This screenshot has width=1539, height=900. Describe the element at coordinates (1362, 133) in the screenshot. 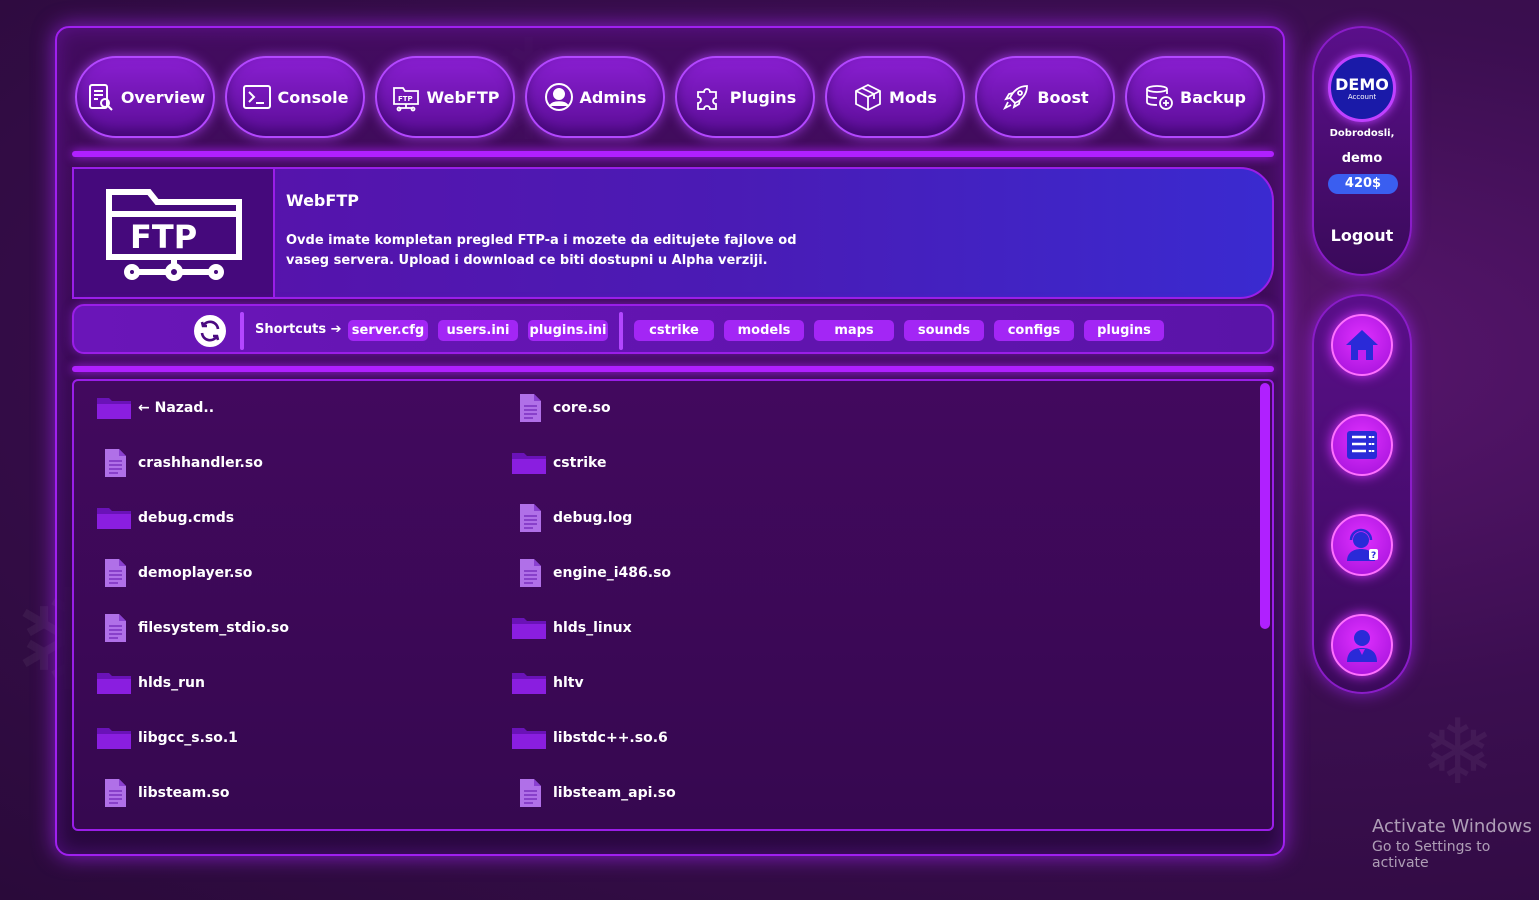

I see `welcome-text: Dobrodosli,` at that location.